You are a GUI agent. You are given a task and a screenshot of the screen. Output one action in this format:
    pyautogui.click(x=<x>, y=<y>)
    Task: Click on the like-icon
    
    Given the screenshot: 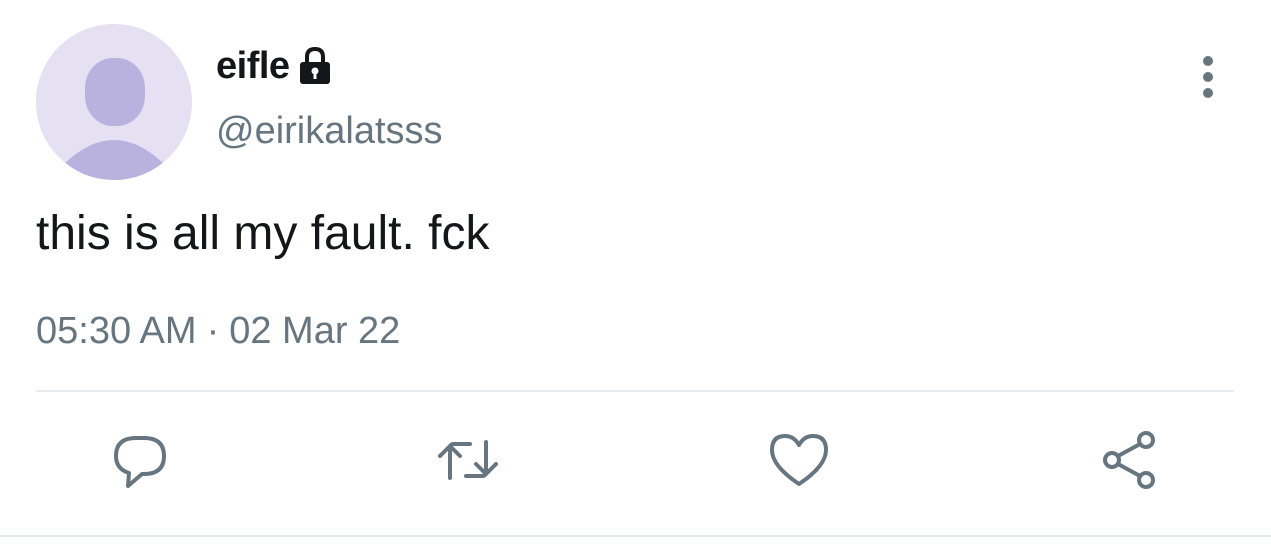 What is the action you would take?
    pyautogui.click(x=799, y=460)
    